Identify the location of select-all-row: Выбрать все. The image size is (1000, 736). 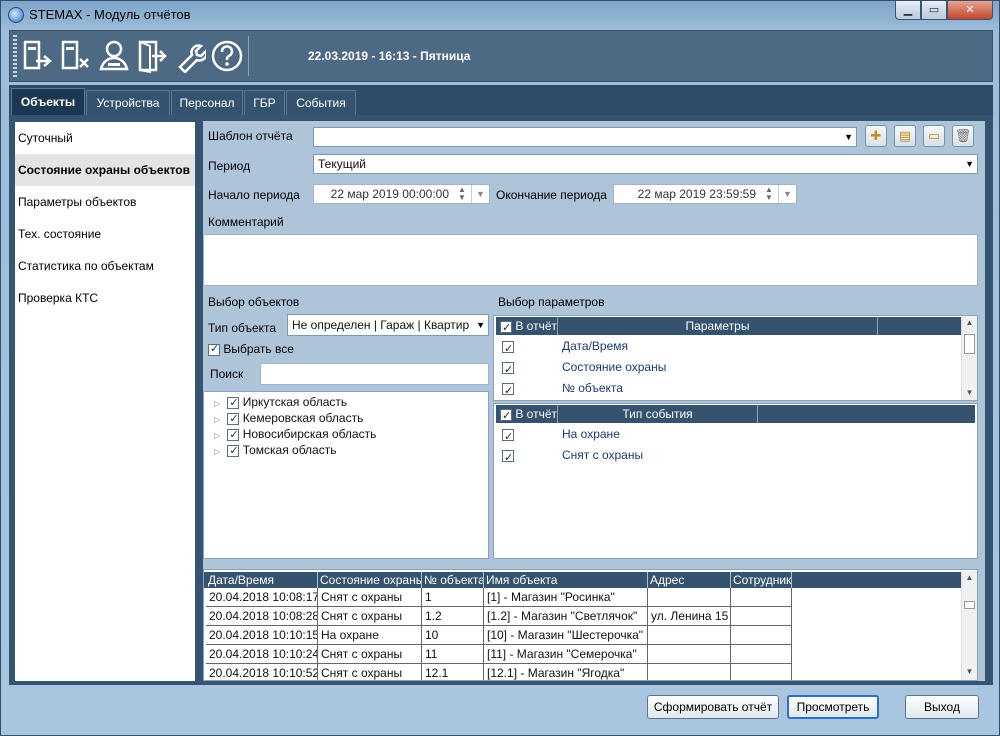
(251, 349).